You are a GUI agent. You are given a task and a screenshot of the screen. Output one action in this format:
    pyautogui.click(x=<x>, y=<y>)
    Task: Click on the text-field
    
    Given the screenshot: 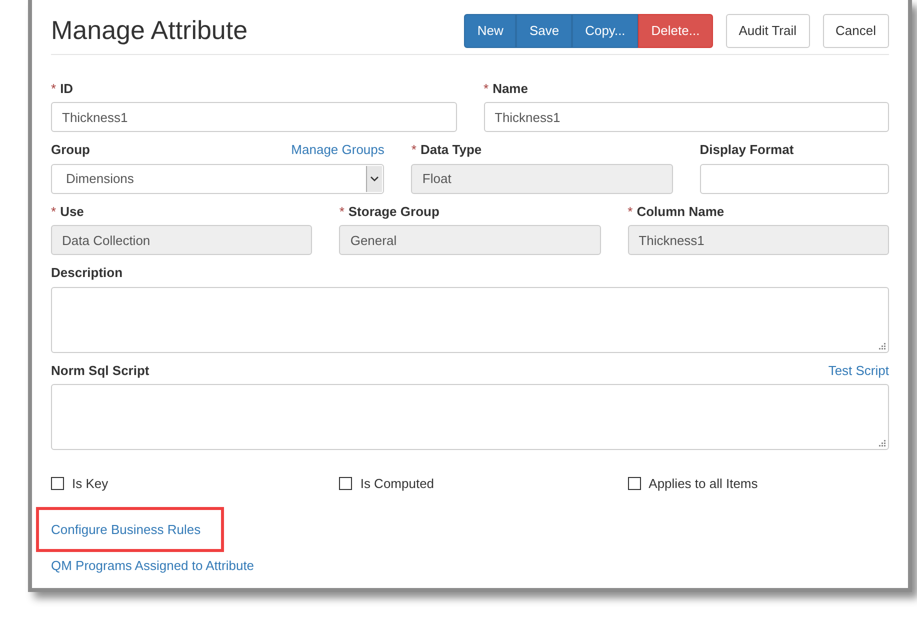 What is the action you would take?
    pyautogui.click(x=794, y=179)
    